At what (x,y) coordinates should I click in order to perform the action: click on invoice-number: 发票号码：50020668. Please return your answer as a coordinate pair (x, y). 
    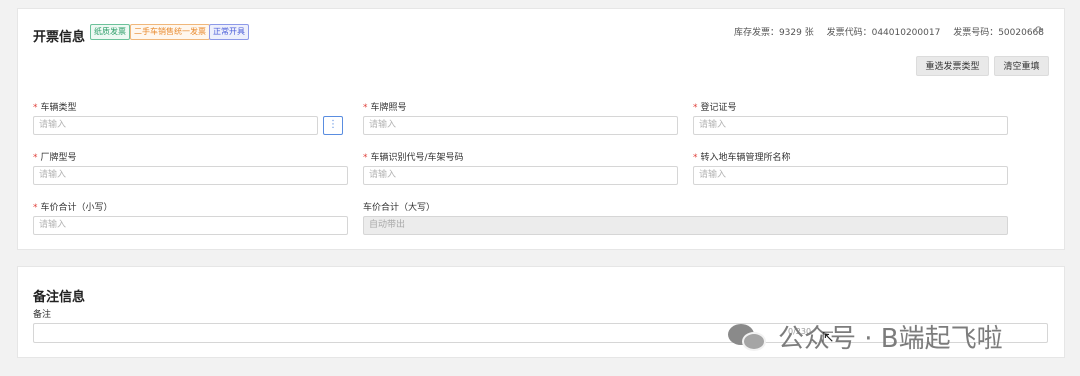
    Looking at the image, I should click on (998, 33).